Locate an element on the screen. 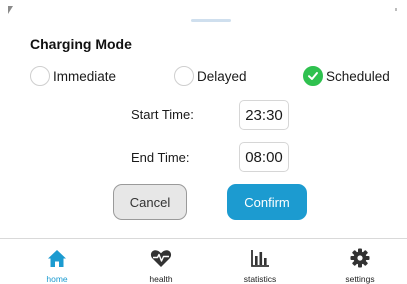  check-icon is located at coordinates (313, 76).